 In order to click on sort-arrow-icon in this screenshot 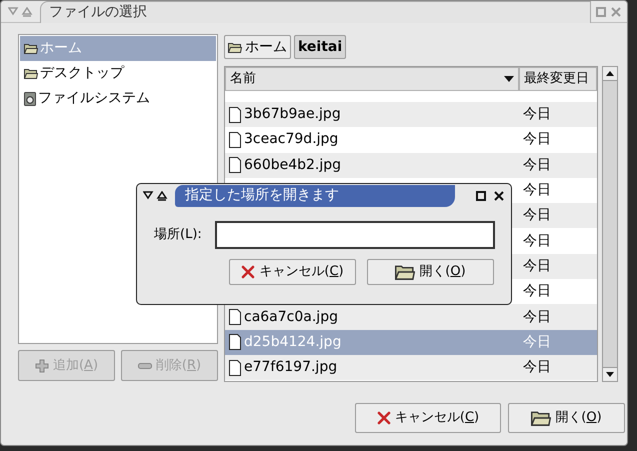, I will do `click(509, 79)`.